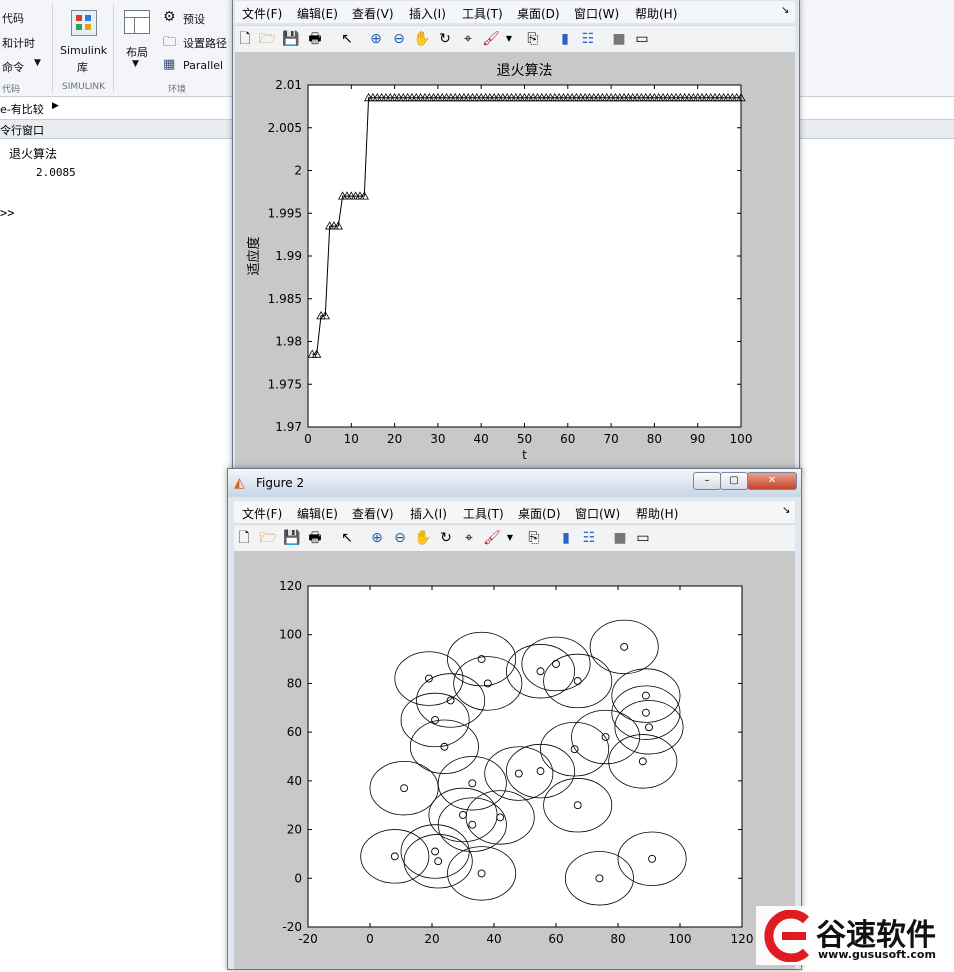 The image size is (954, 972). Describe the element at coordinates (194, 19) in the screenshot. I see `preferences-button: 预设` at that location.